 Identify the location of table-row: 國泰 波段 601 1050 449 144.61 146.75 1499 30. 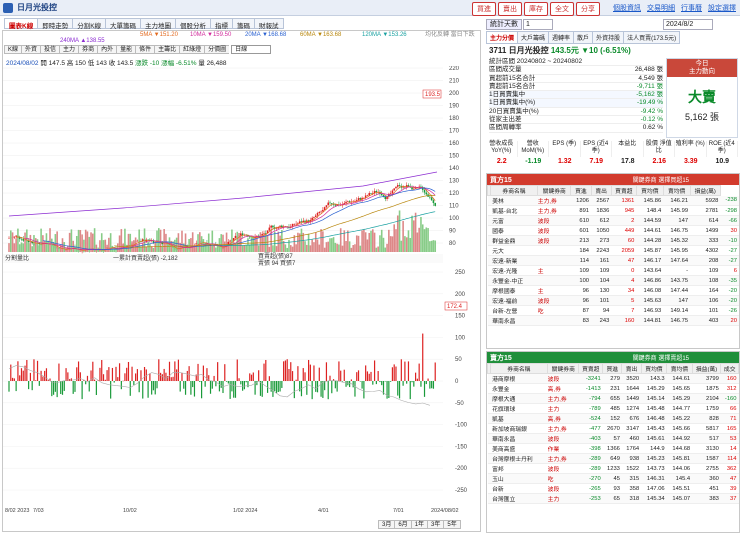
(613, 230).